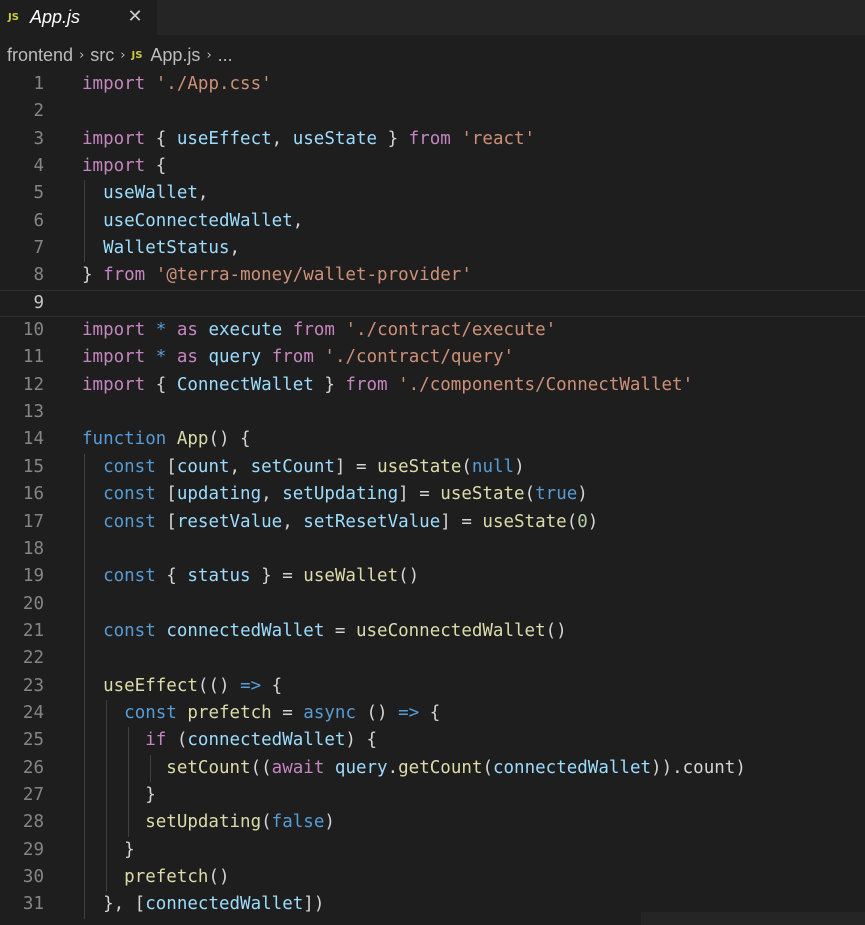  Describe the element at coordinates (33, 466) in the screenshot. I see `line-number: 15` at that location.